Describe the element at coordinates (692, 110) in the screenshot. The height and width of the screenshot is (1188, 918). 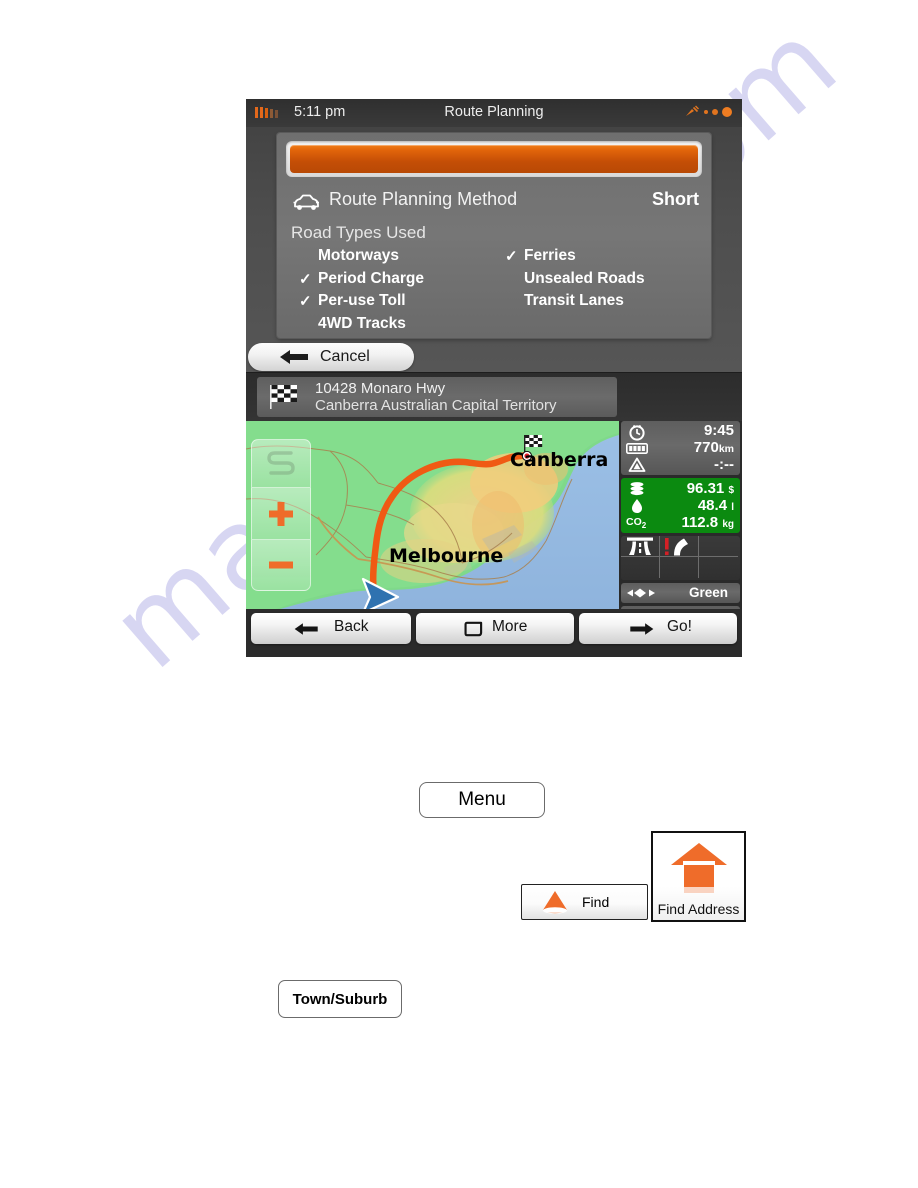
I see `satellite-icon` at that location.